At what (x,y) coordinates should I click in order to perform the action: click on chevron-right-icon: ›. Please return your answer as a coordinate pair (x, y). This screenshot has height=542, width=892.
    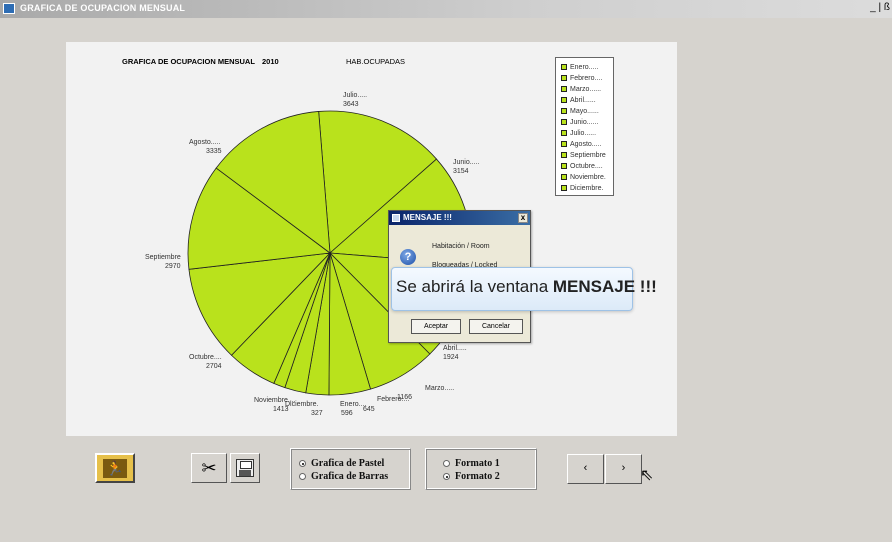
    Looking at the image, I should click on (623, 468).